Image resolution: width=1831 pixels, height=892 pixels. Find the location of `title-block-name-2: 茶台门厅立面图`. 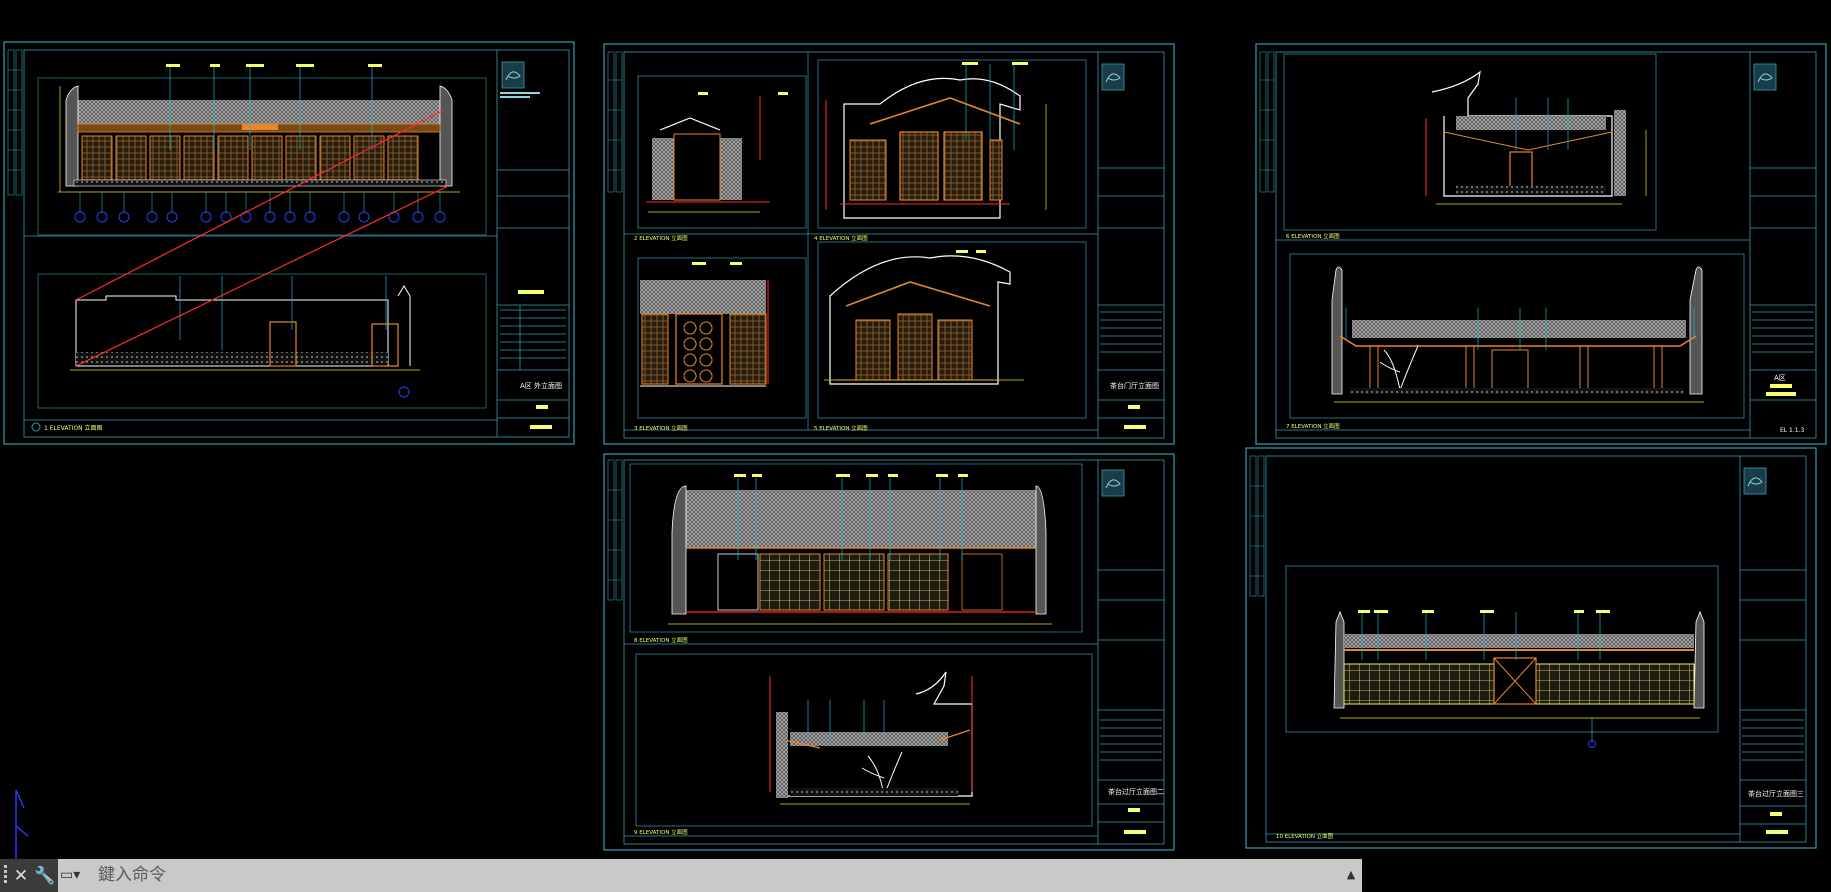

title-block-name-2: 茶台门厅立面图 is located at coordinates (1134, 385).